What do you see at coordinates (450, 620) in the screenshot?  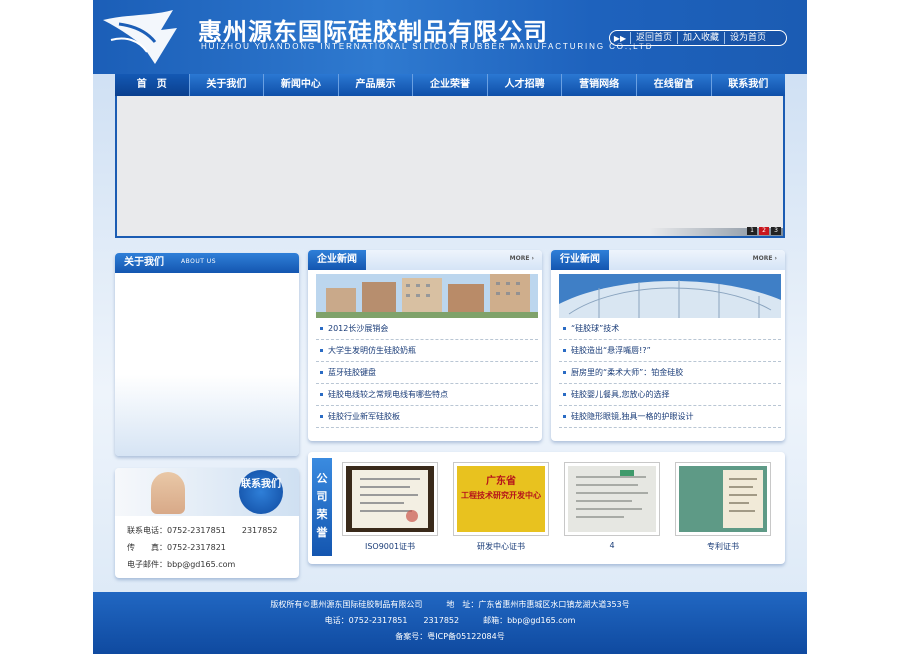 I see `footer-contact: 电话：0752-2317851 2317852 邮箱：bbp@gd165.com` at bounding box center [450, 620].